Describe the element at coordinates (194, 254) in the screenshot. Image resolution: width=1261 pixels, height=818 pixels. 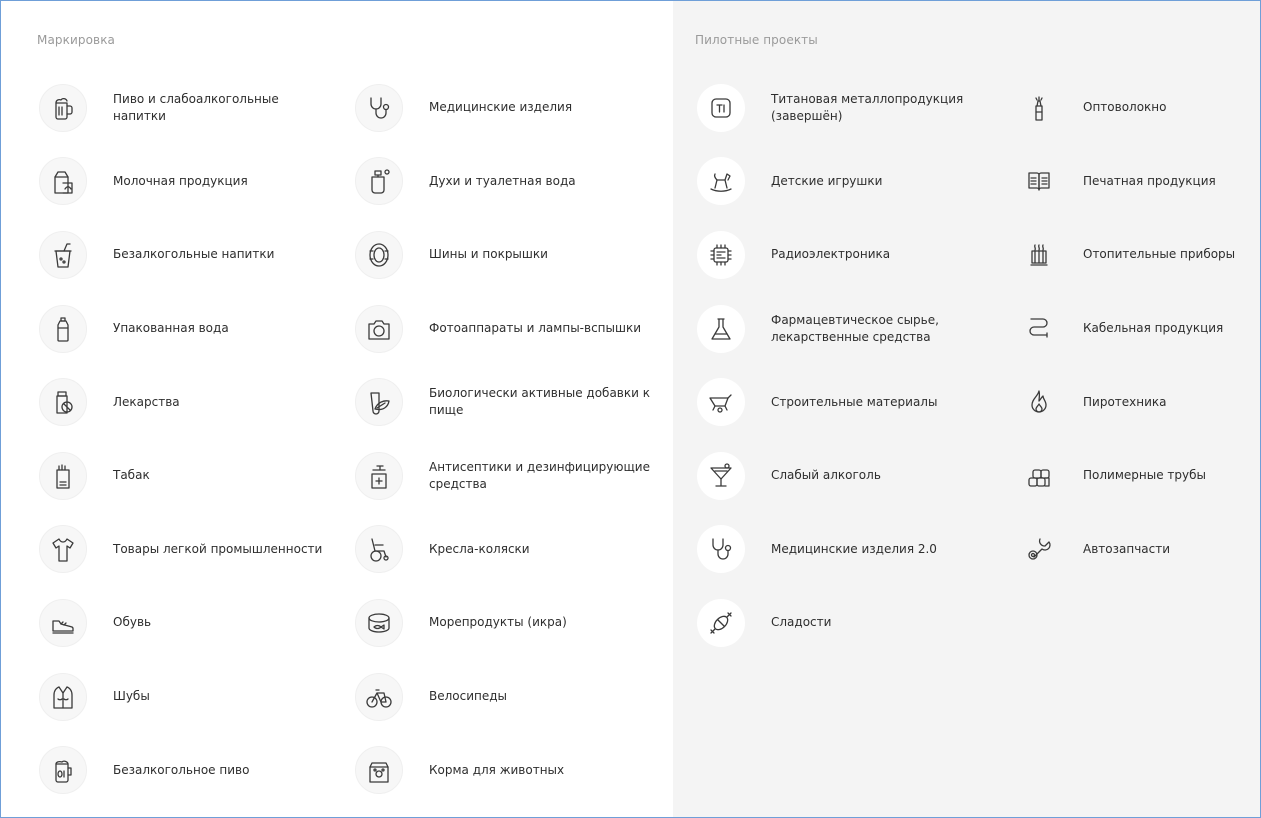
I see `category-label: Безалкогольные напитки` at that location.